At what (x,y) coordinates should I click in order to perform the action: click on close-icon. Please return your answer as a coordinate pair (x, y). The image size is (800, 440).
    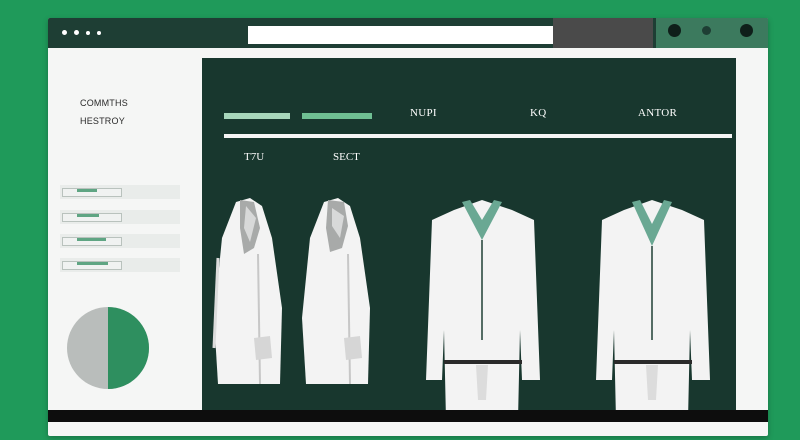
    Looking at the image, I should click on (746, 30).